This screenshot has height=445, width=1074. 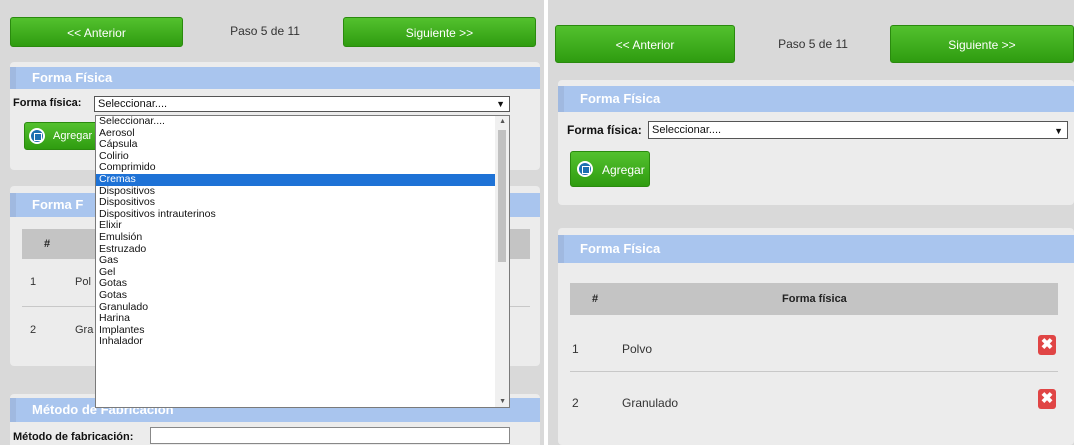 I want to click on metodo-input, so click(x=330, y=435).